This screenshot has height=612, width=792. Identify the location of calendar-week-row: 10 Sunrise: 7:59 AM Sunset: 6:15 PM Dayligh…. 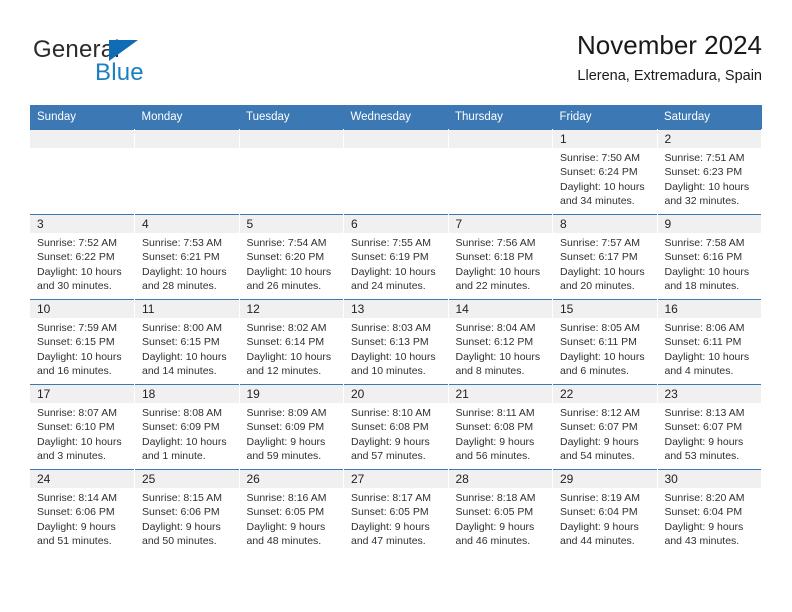
(396, 342).